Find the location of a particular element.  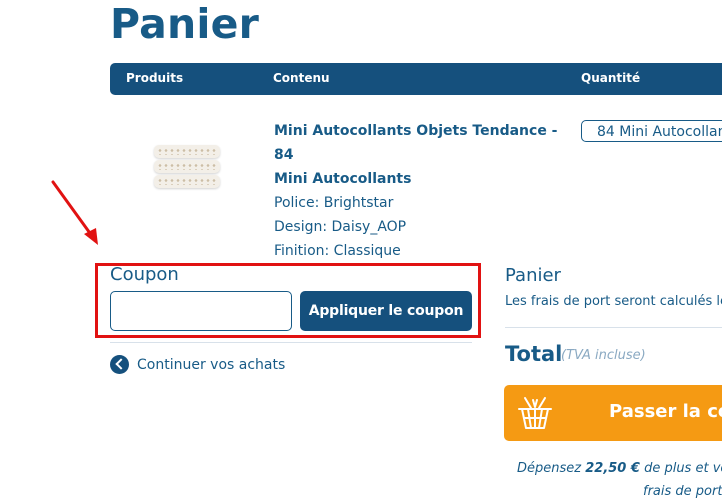

chevron-left-icon is located at coordinates (119, 364).